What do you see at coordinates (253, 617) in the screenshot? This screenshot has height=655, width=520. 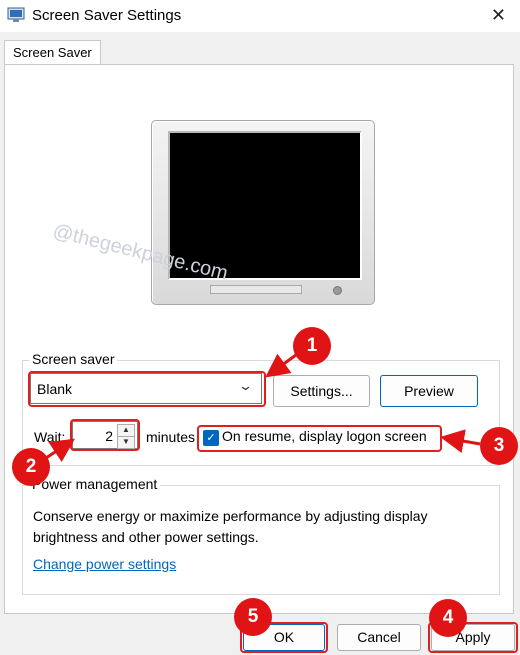 I see `annotation-marker-5: 5` at bounding box center [253, 617].